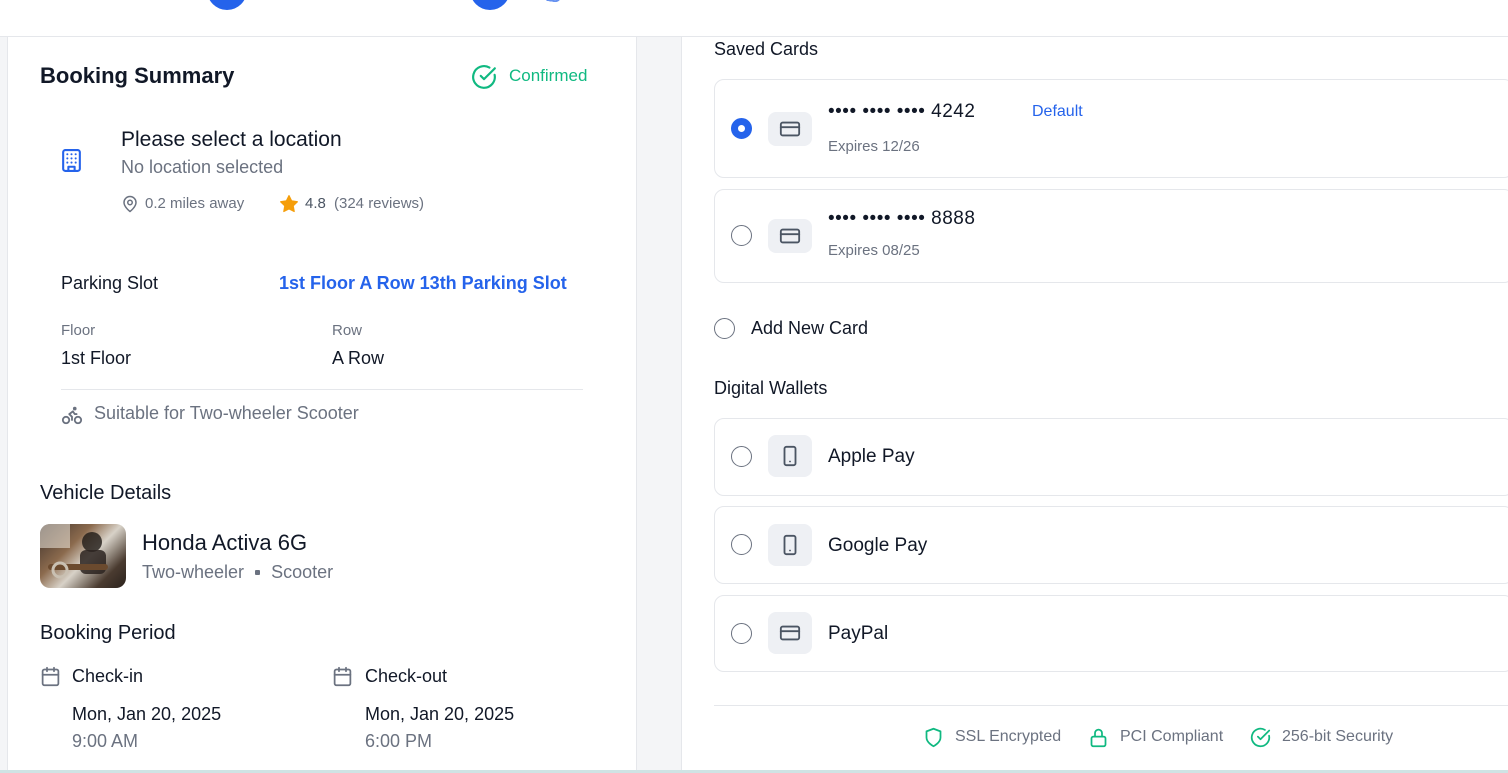 This screenshot has height=773, width=1508. Describe the element at coordinates (548, 75) in the screenshot. I see `status-badge: Confirmed` at that location.